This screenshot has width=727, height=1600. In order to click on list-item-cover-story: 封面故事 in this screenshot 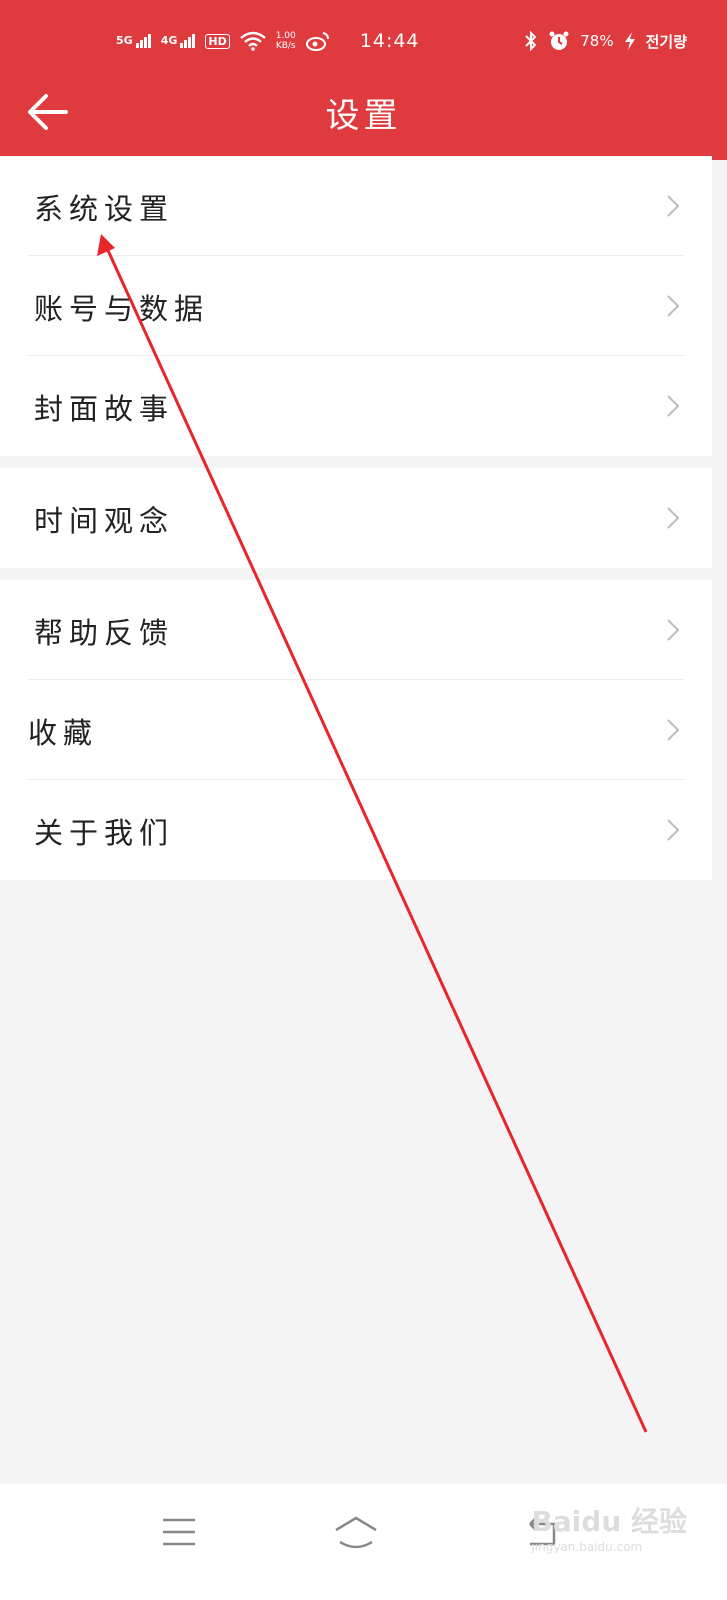, I will do `click(356, 406)`.